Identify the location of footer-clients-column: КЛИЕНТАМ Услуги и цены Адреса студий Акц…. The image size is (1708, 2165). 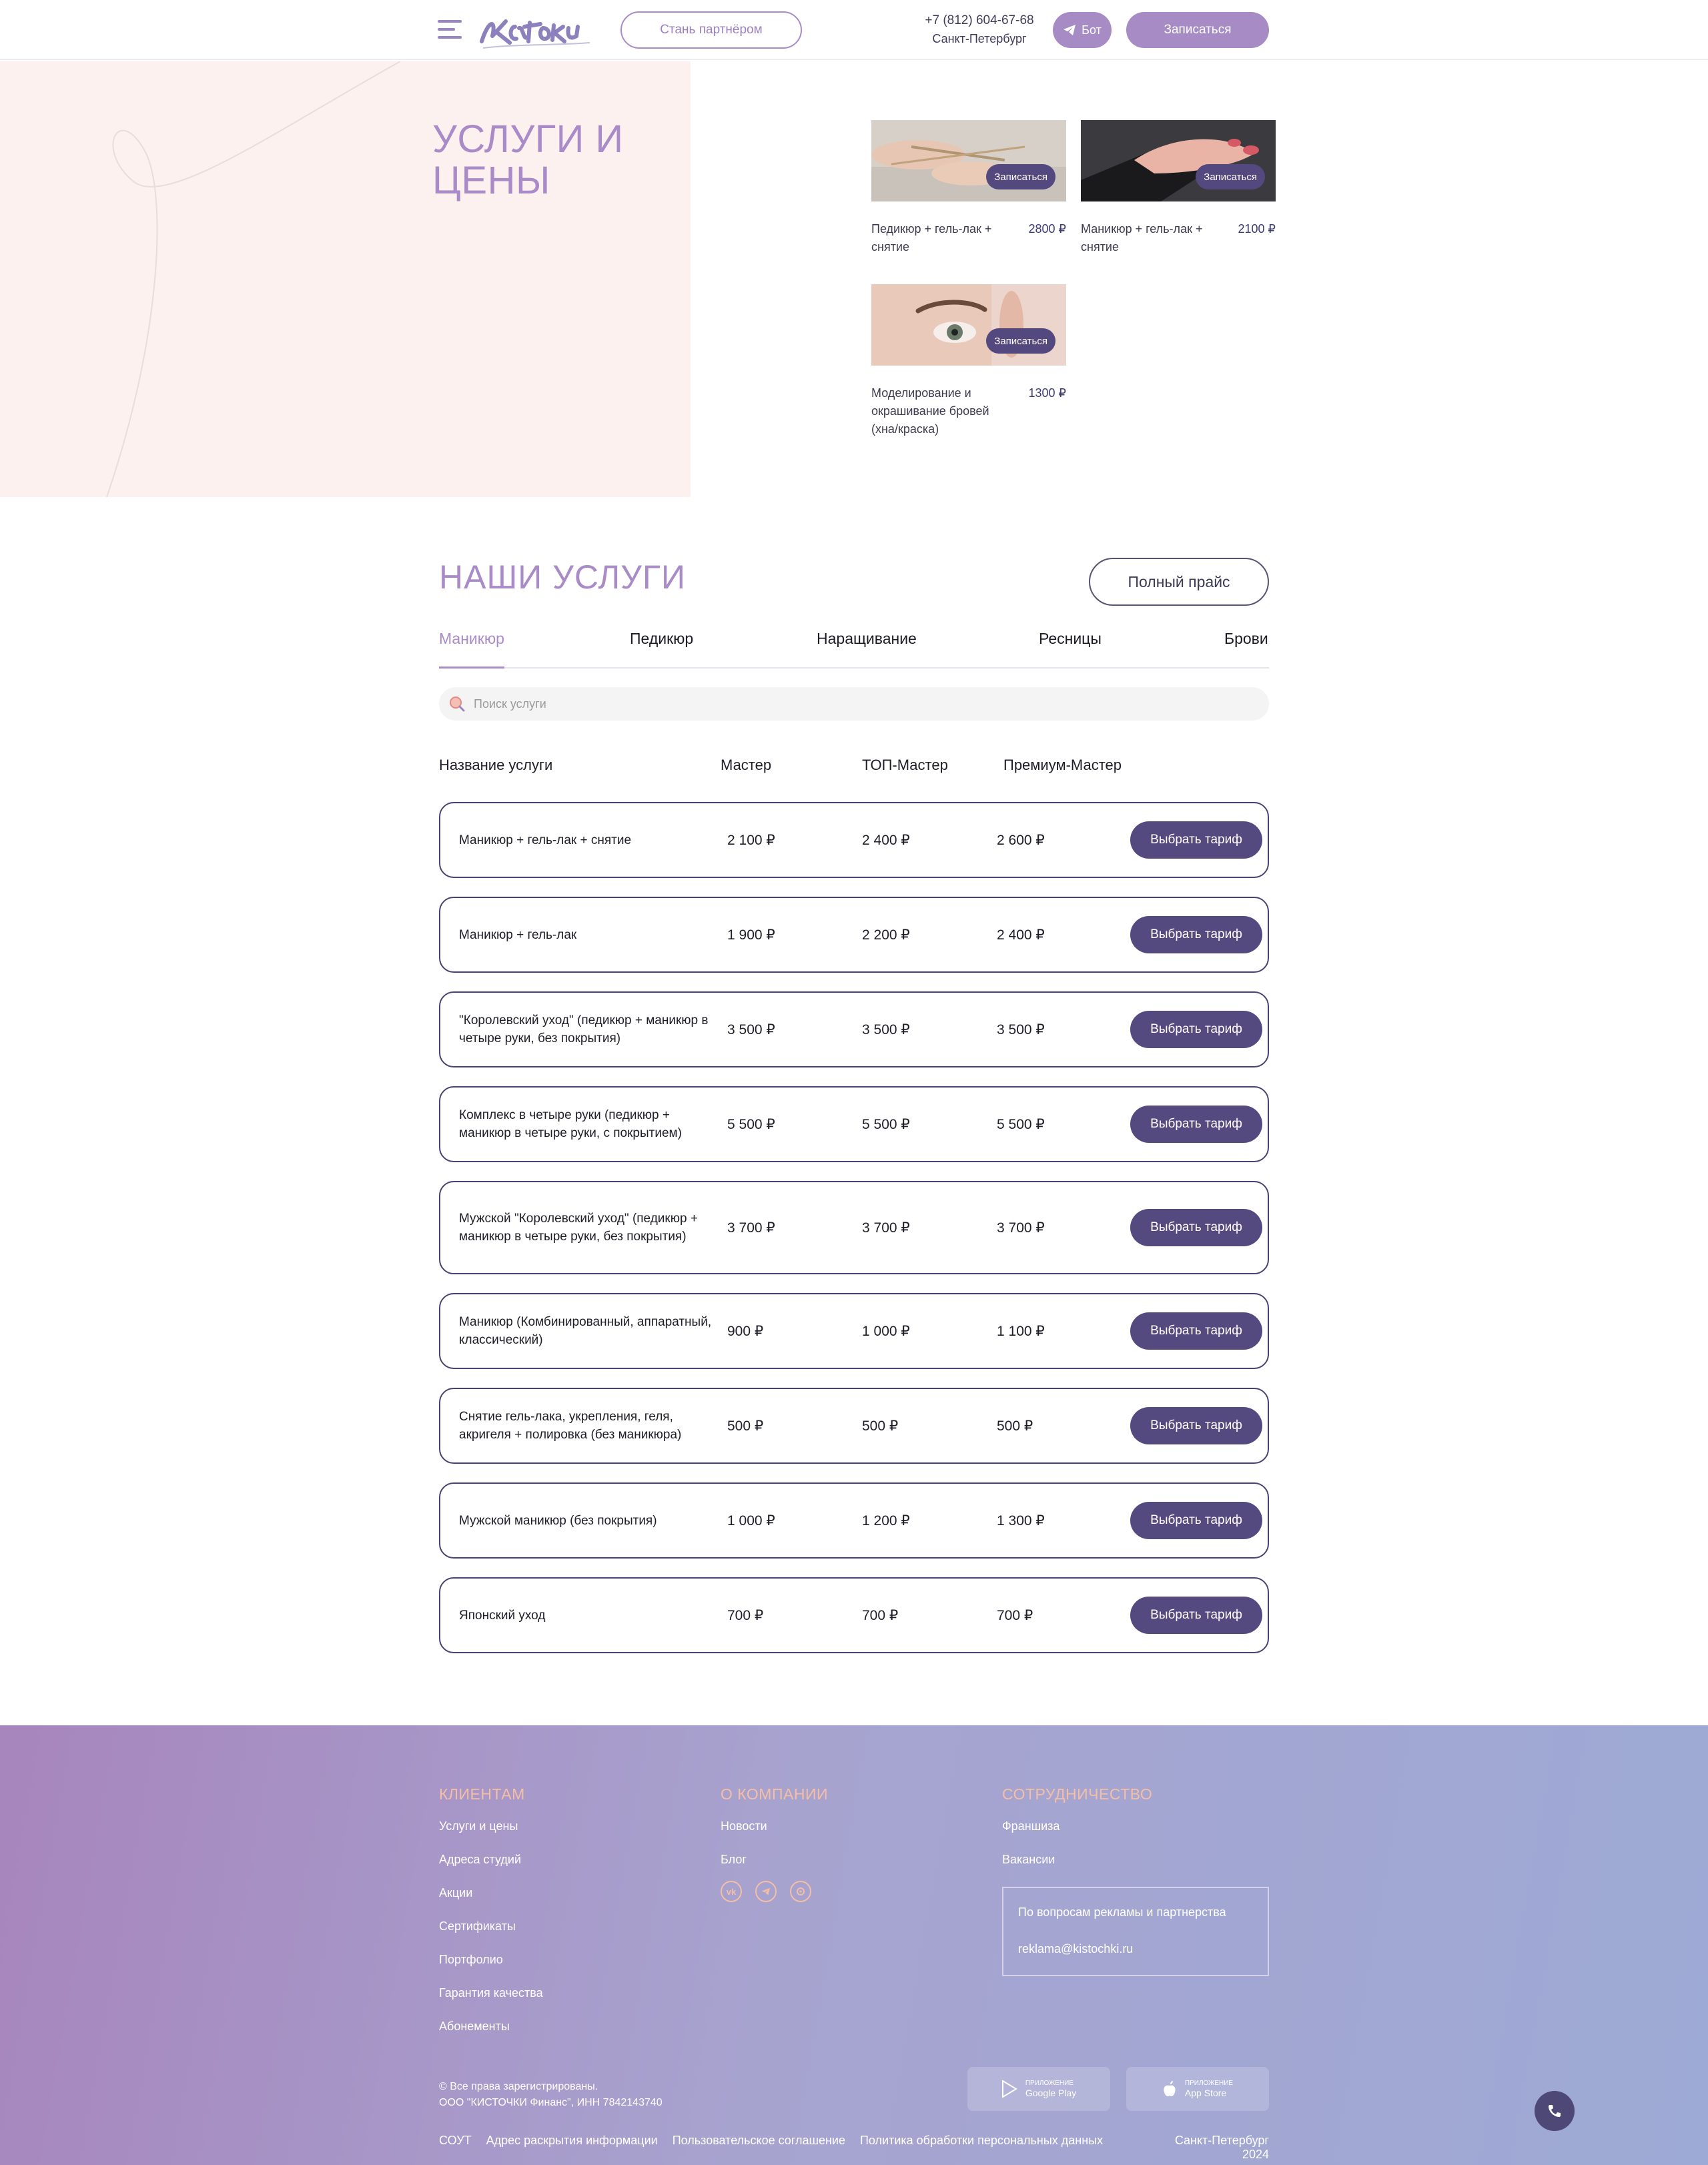
(491, 1919).